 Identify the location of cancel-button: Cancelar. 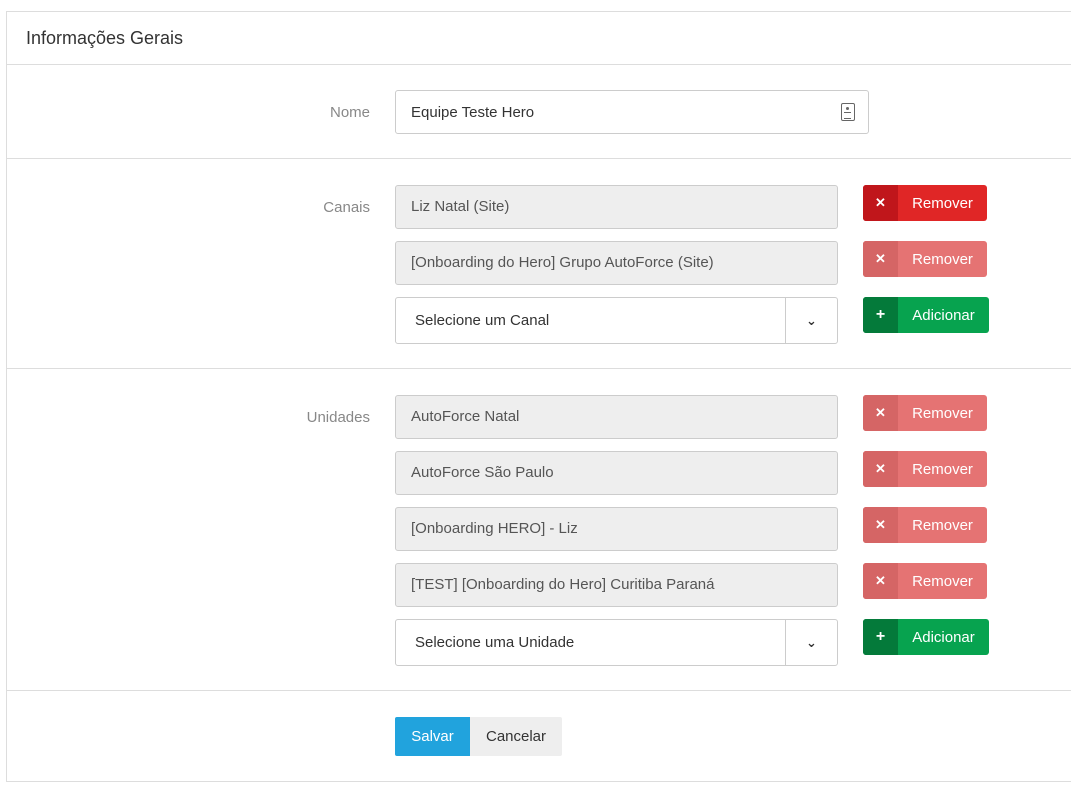
(516, 736).